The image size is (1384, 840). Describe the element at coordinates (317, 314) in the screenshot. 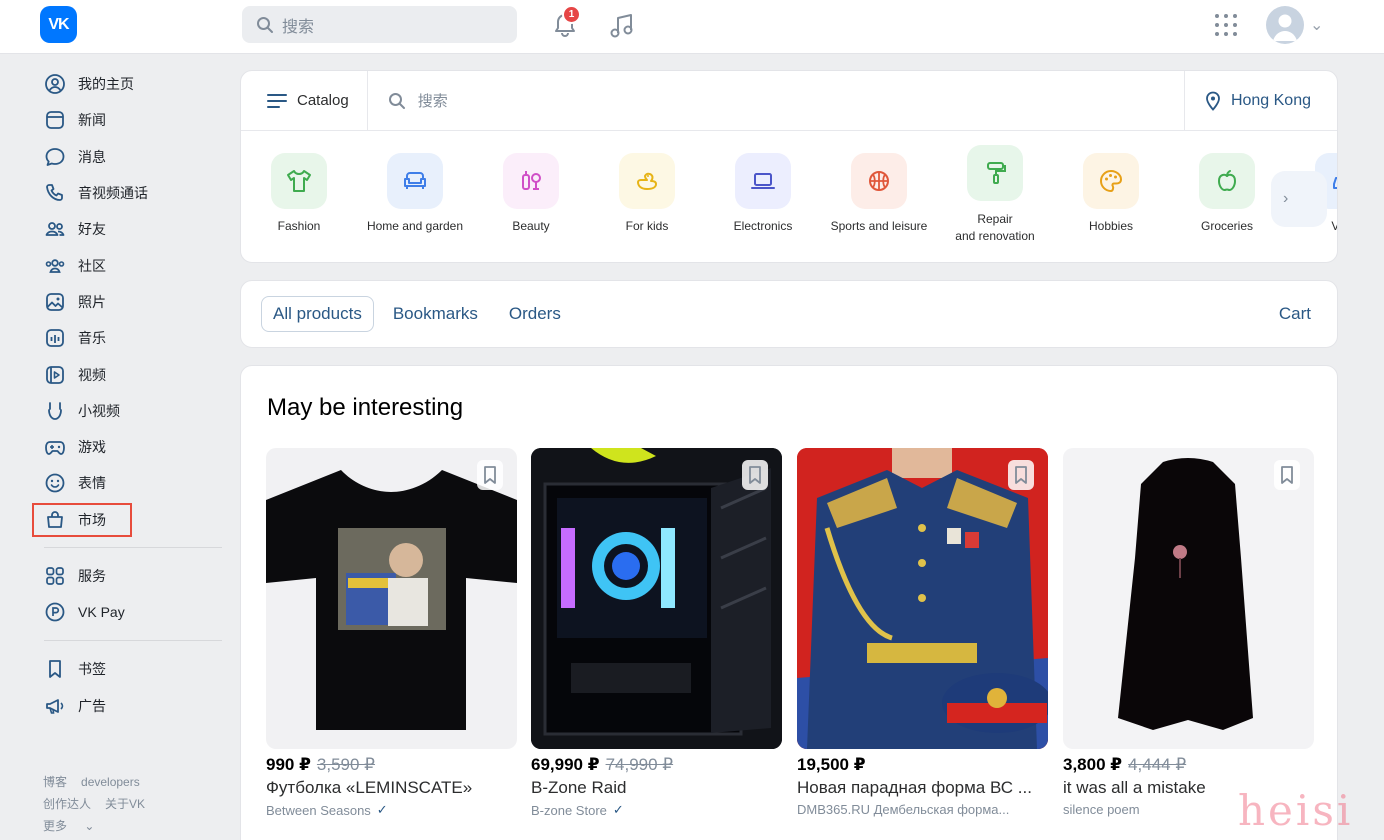

I see `tab-all-products: All products` at that location.